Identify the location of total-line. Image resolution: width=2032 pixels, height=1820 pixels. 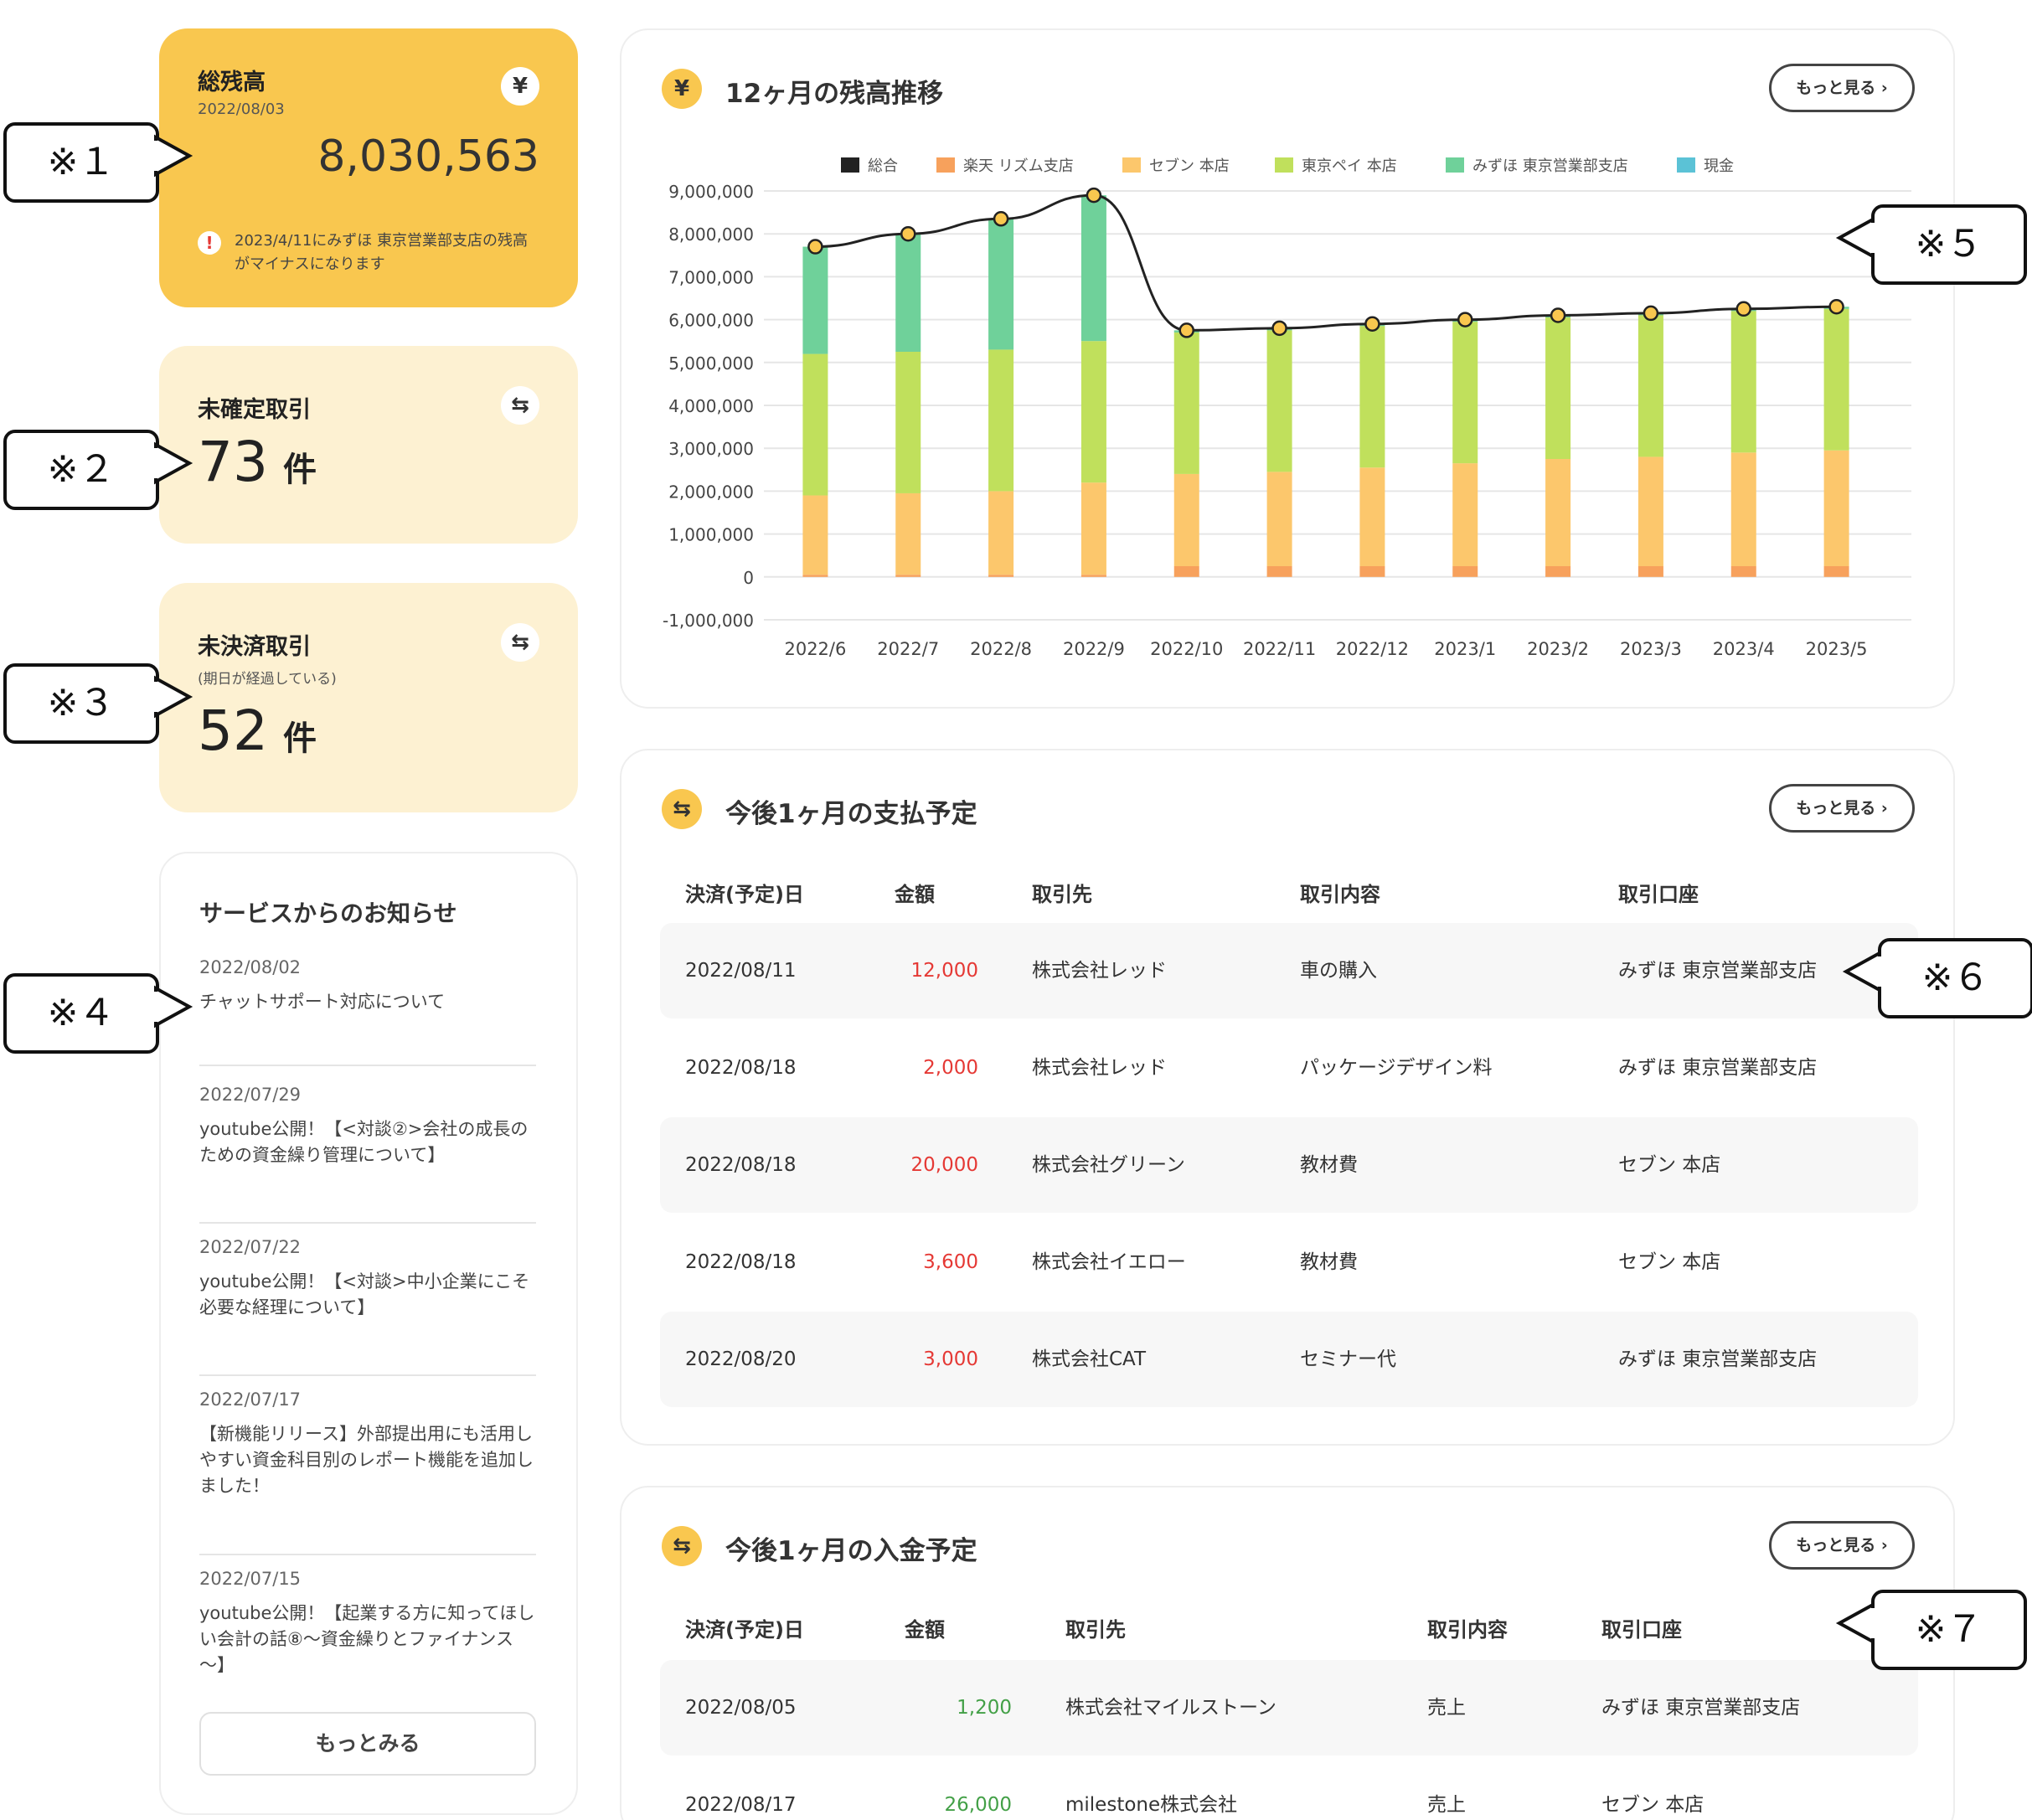
(1326, 262).